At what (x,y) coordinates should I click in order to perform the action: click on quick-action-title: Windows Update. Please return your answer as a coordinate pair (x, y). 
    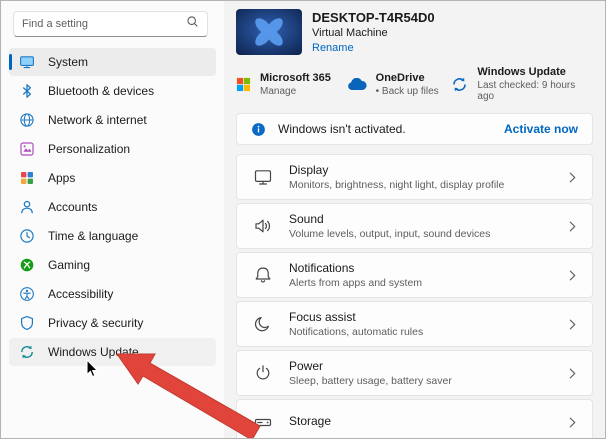
    Looking at the image, I should click on (521, 72).